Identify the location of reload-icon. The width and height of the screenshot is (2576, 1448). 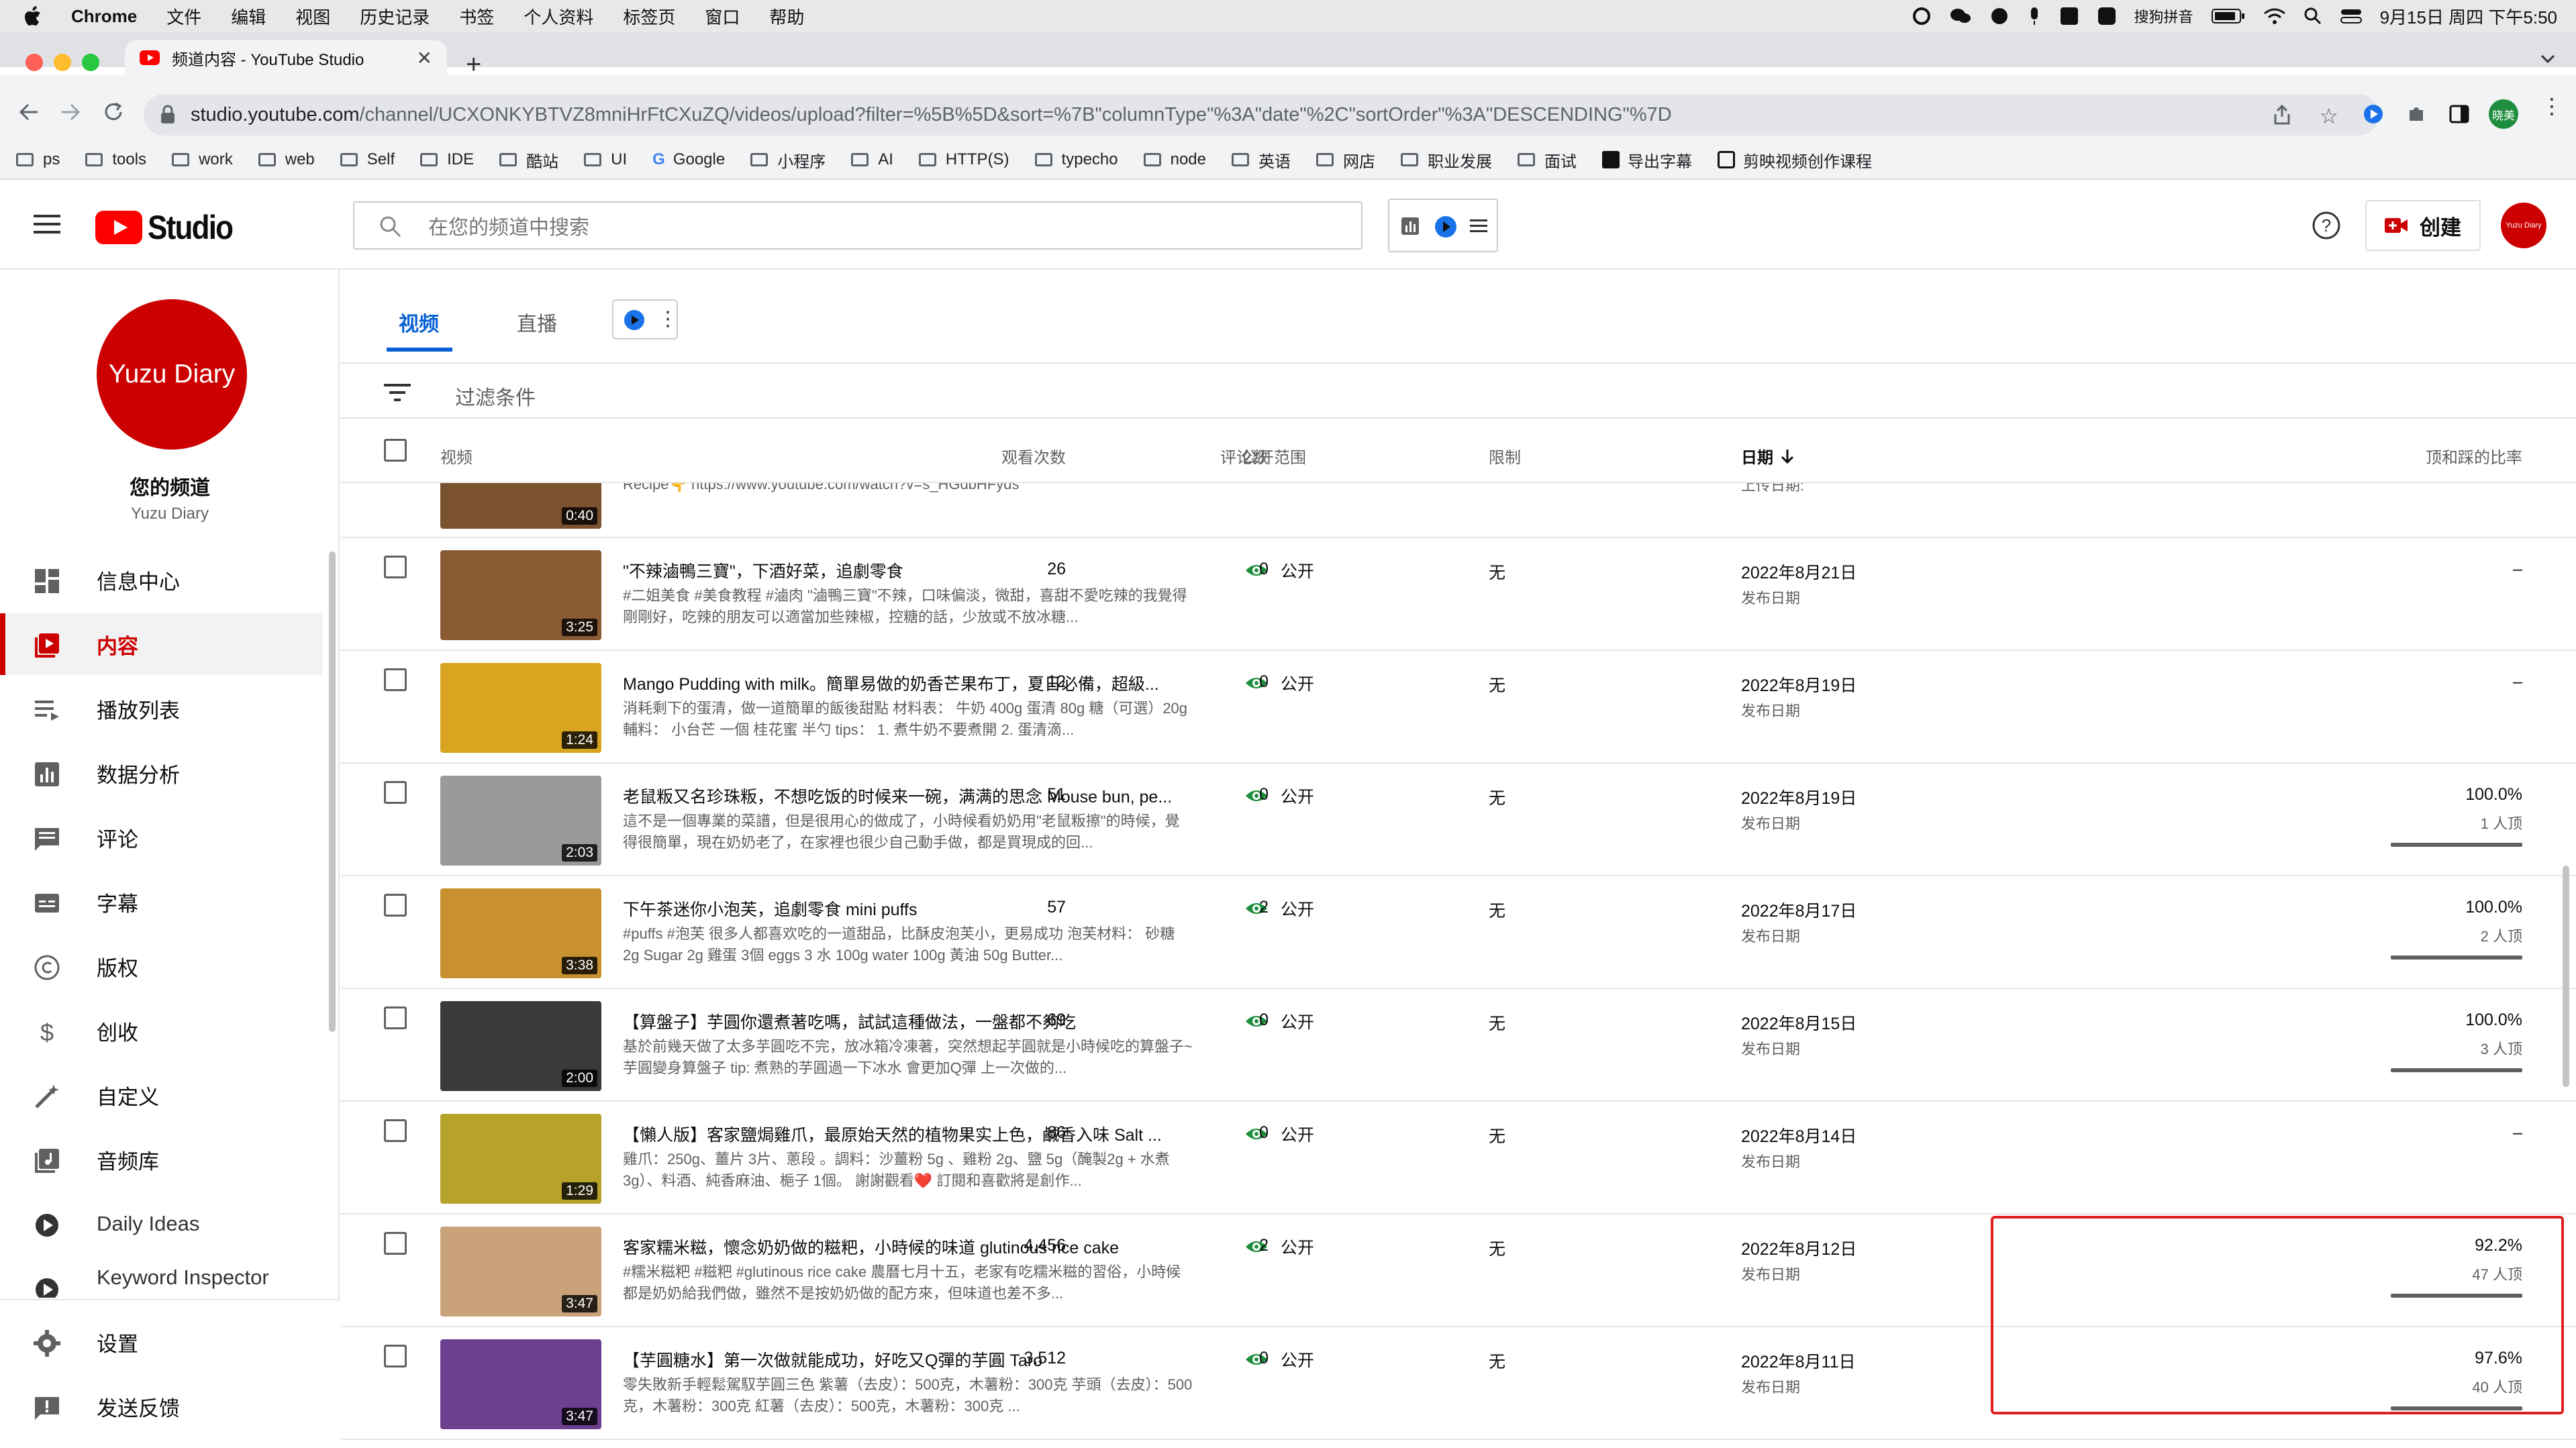
(113, 112).